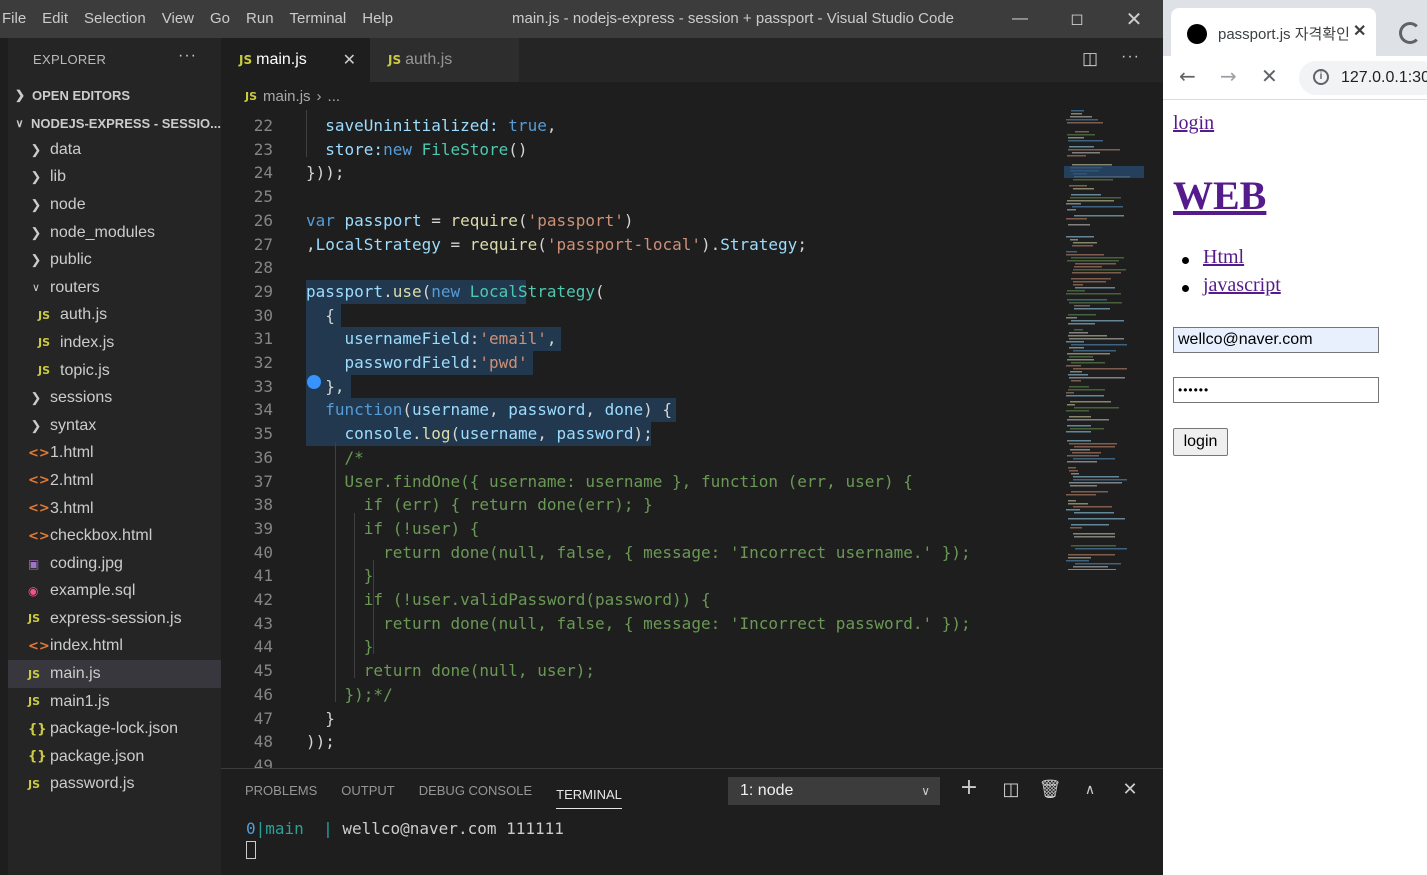 This screenshot has height=875, width=1427. I want to click on tab-main-js: JS main.js ✕, so click(295, 60).